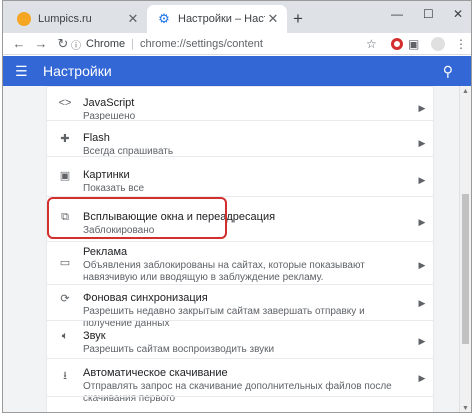 The height and width of the screenshot is (413, 474). What do you see at coordinates (94, 336) in the screenshot?
I see `setting-title: Звук` at bounding box center [94, 336].